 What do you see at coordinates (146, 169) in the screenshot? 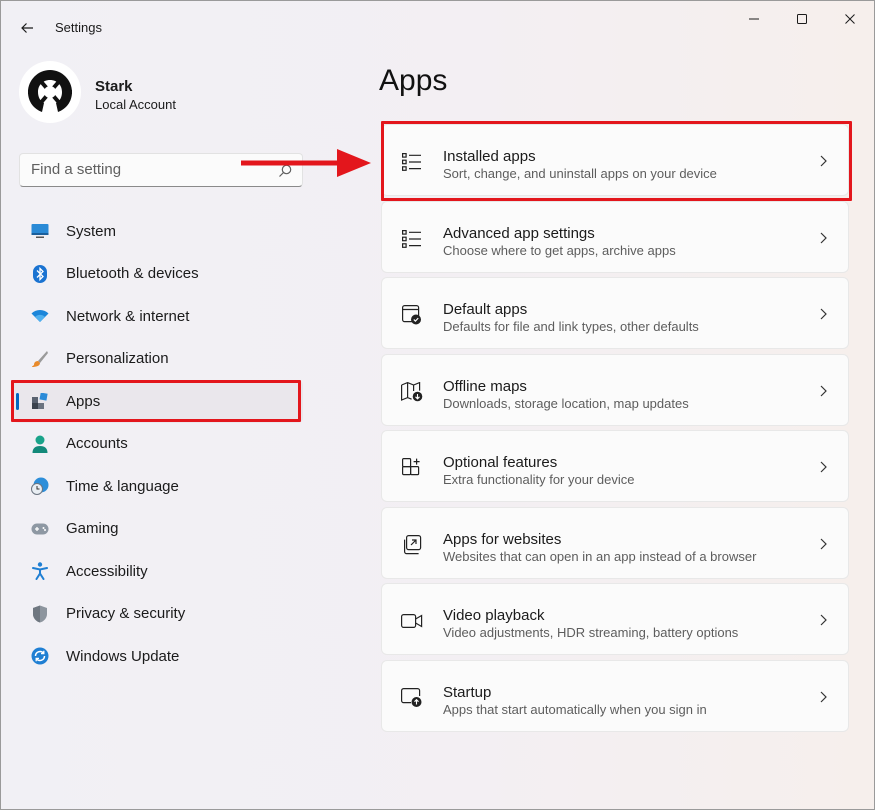
I see `search-input` at bounding box center [146, 169].